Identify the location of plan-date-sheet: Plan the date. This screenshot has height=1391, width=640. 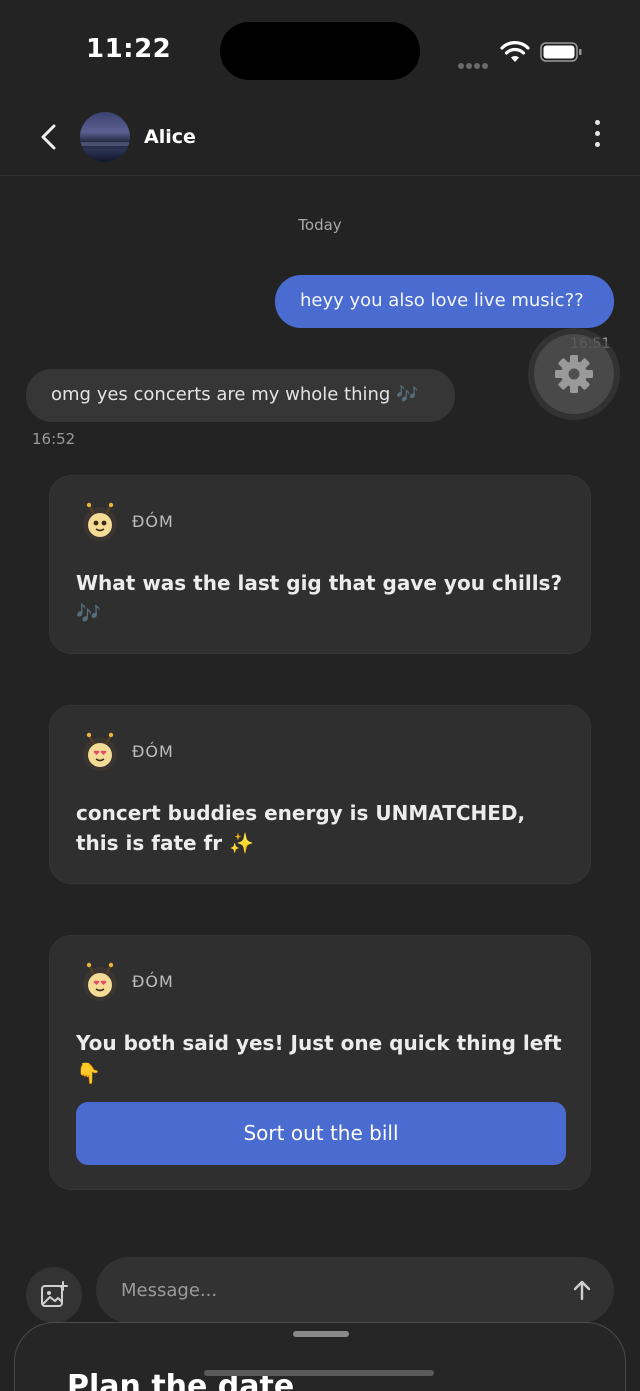
(320, 1356).